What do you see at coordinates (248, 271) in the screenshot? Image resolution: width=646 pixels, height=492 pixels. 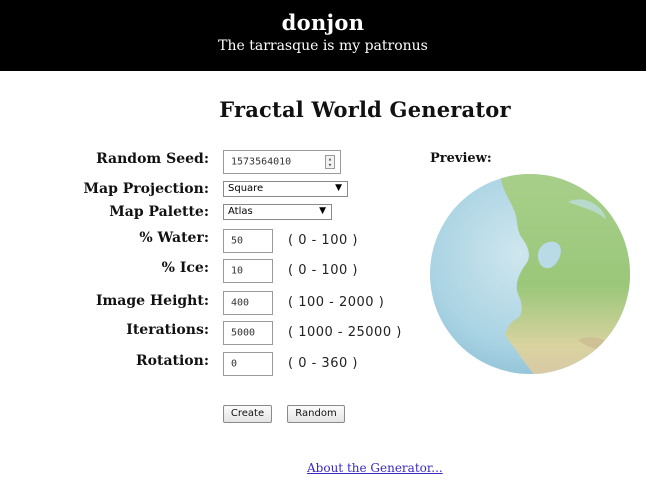 I see `ice-input: 10` at bounding box center [248, 271].